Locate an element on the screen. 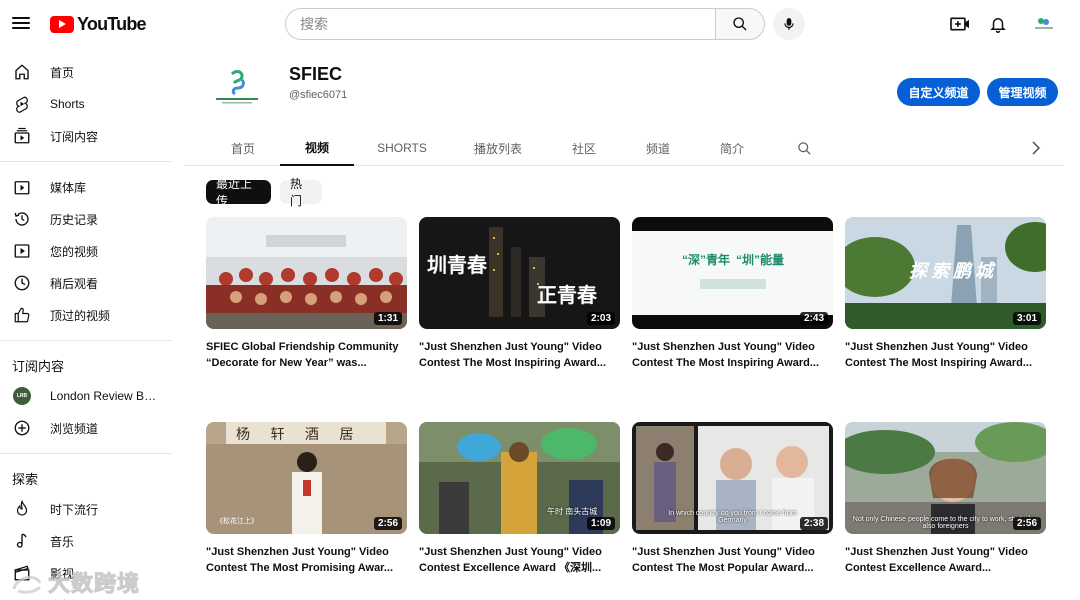 This screenshot has width=1080, height=600. video-thumbnail: “深”青年 “圳”能量 2:43 is located at coordinates (732, 273).